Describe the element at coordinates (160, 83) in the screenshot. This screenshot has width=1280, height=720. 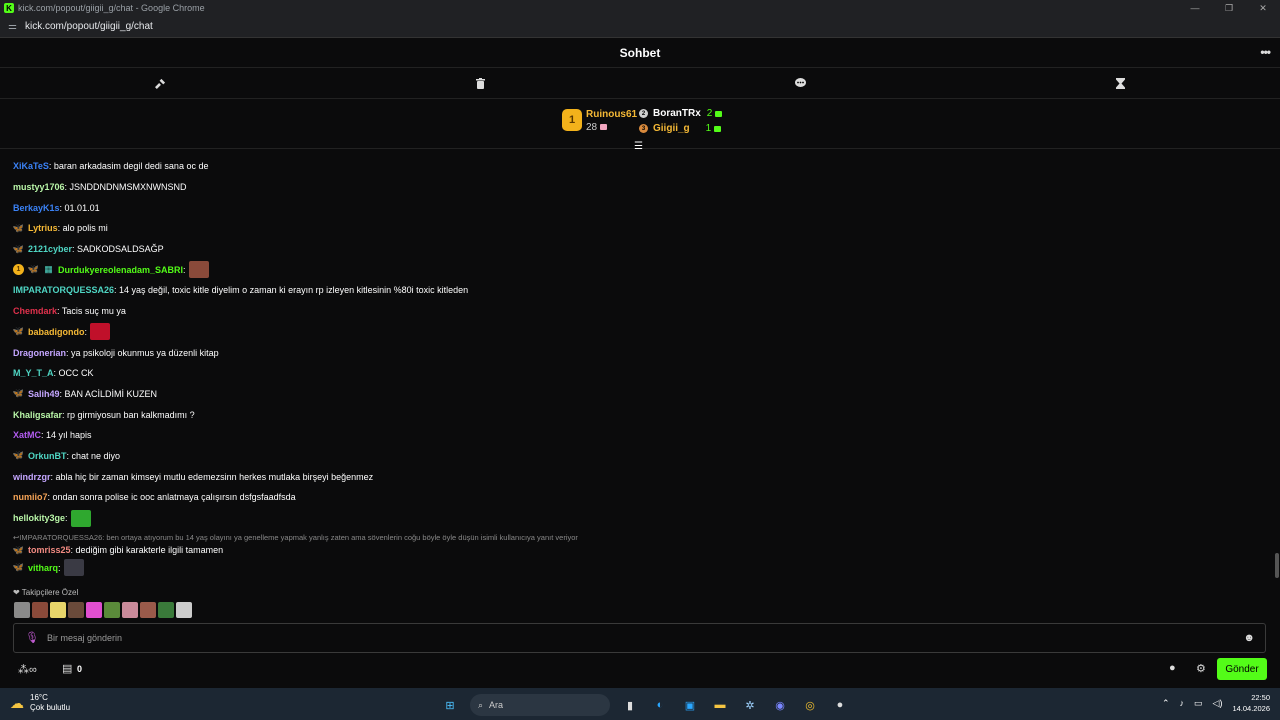
I see `ban-hammer-icon` at that location.